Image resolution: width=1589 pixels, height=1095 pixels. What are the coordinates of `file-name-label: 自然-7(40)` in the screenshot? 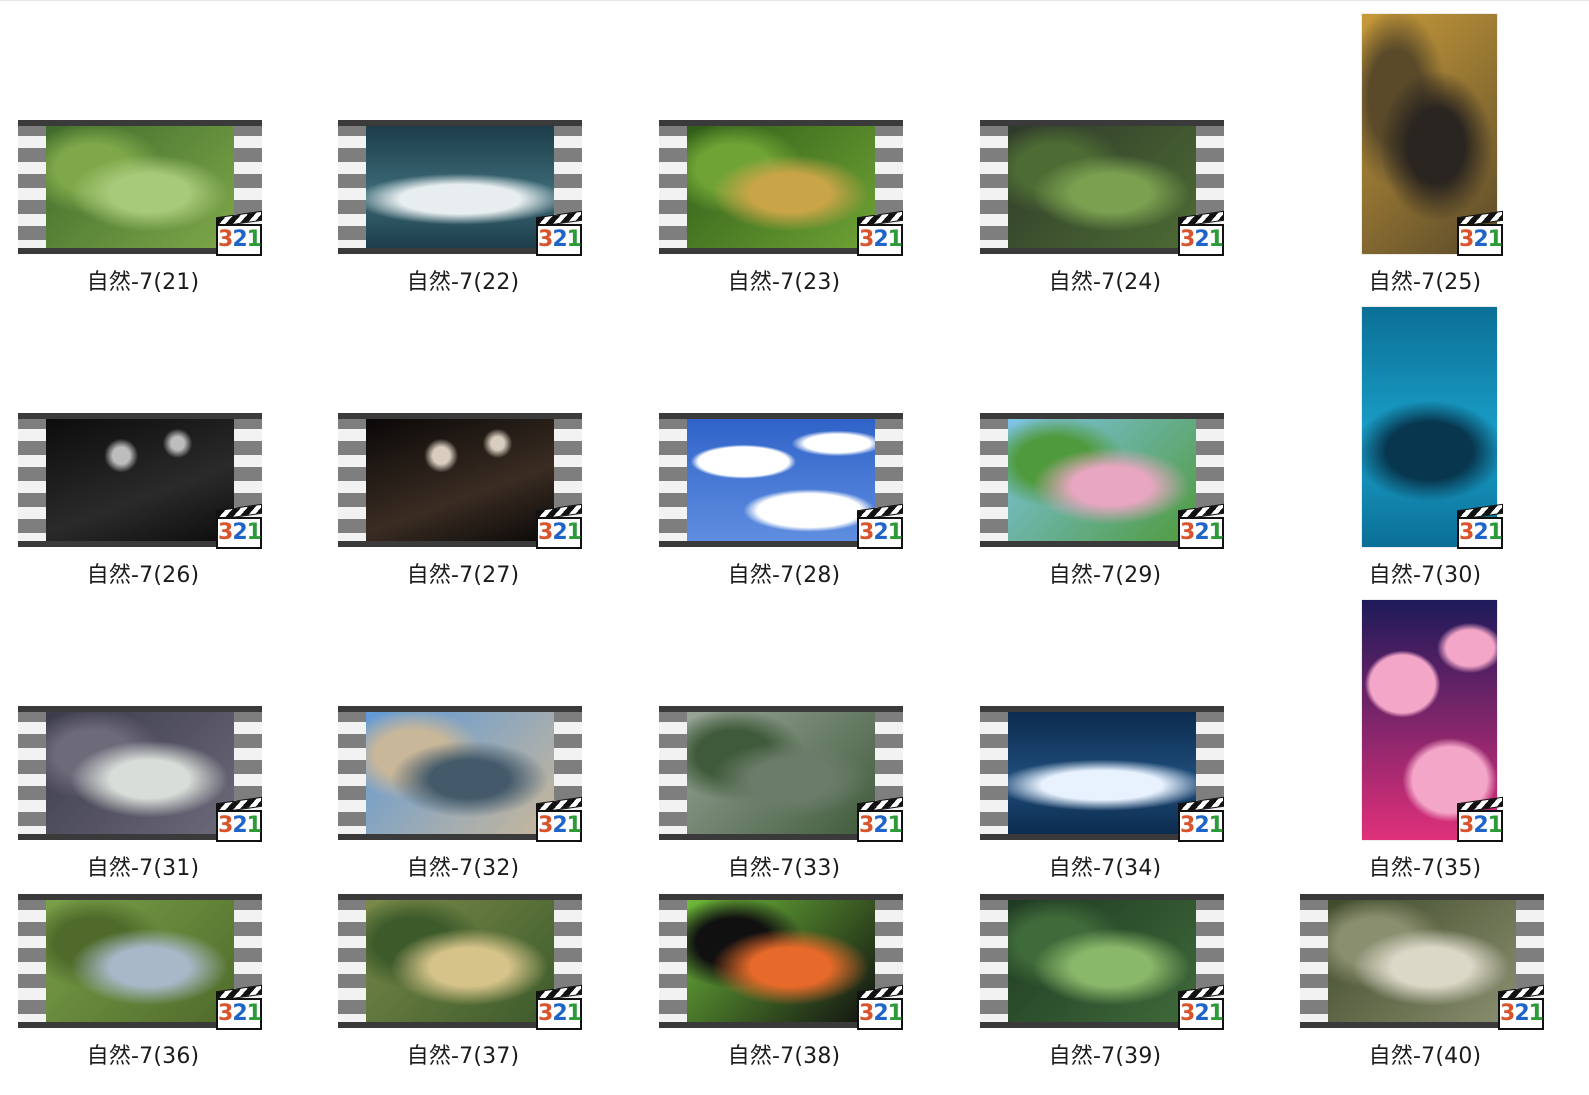 It's located at (1425, 1054).